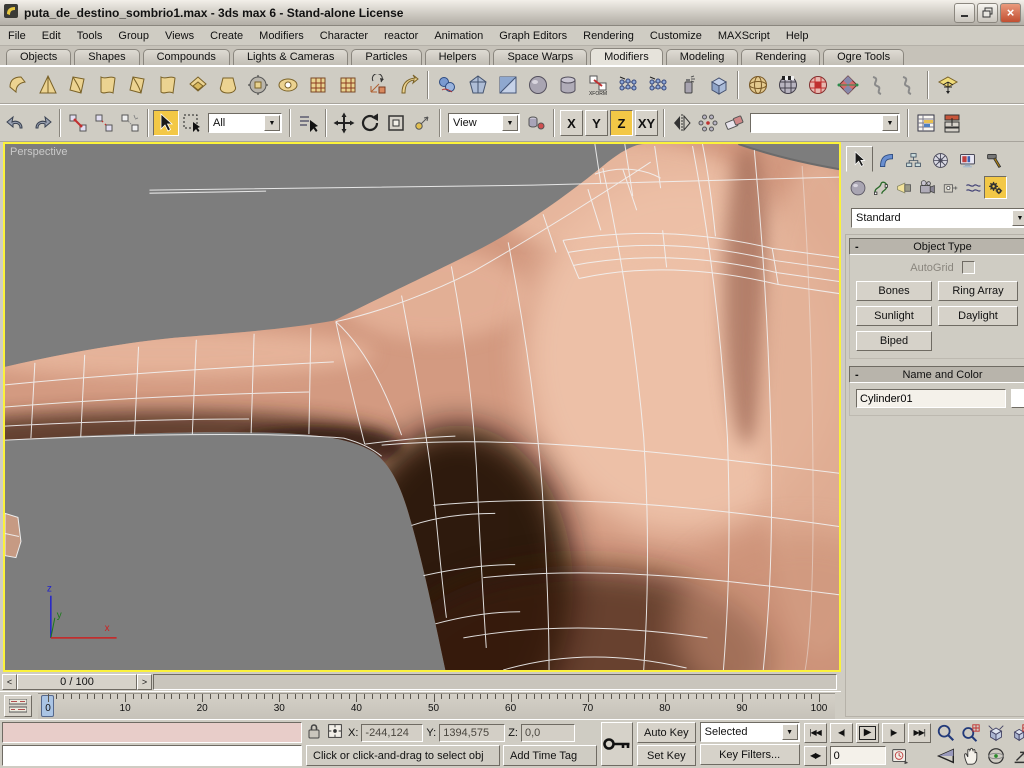 The height and width of the screenshot is (768, 1024). I want to click on time-configuration-button, so click(900, 756).